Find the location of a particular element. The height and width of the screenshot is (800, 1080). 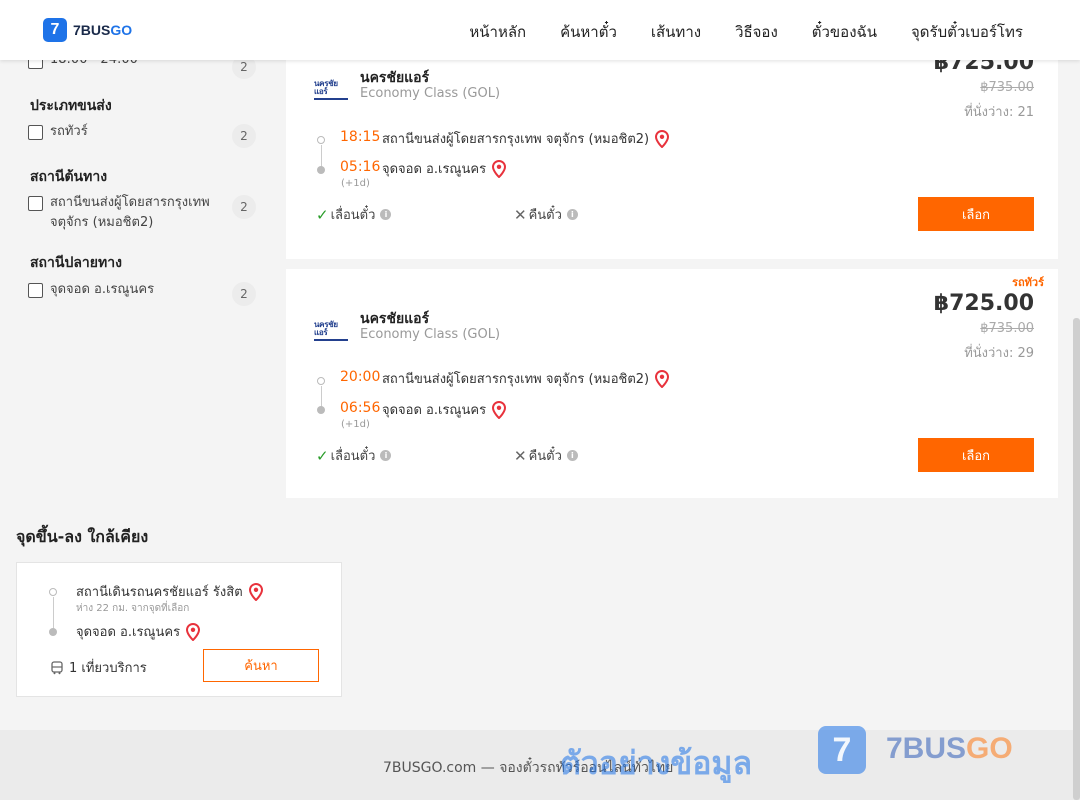

destination-title: สถานีปลายทาง is located at coordinates (76, 263).